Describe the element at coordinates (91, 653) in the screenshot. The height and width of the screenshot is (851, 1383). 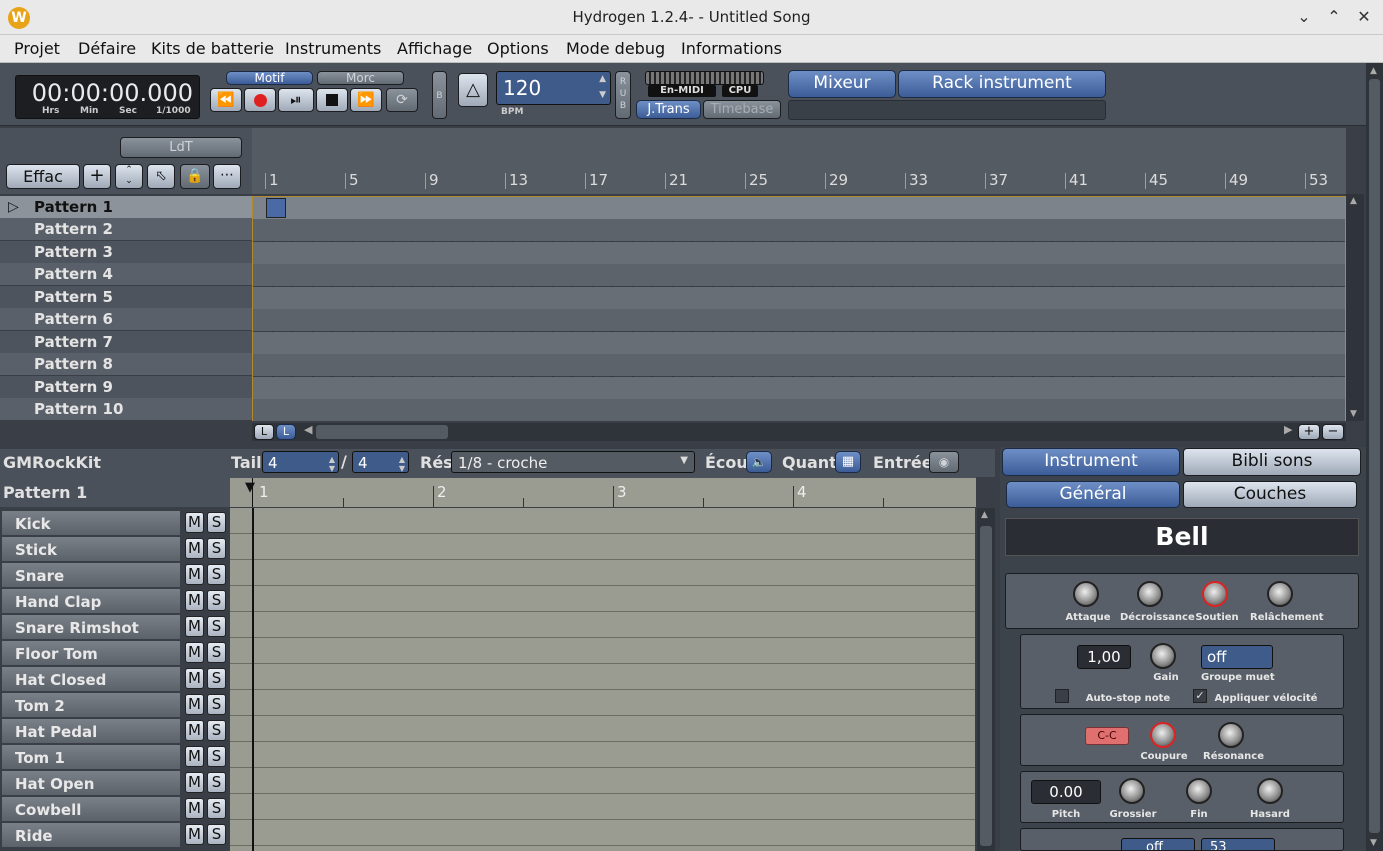
I see `instrument-name: Floor Tom` at that location.